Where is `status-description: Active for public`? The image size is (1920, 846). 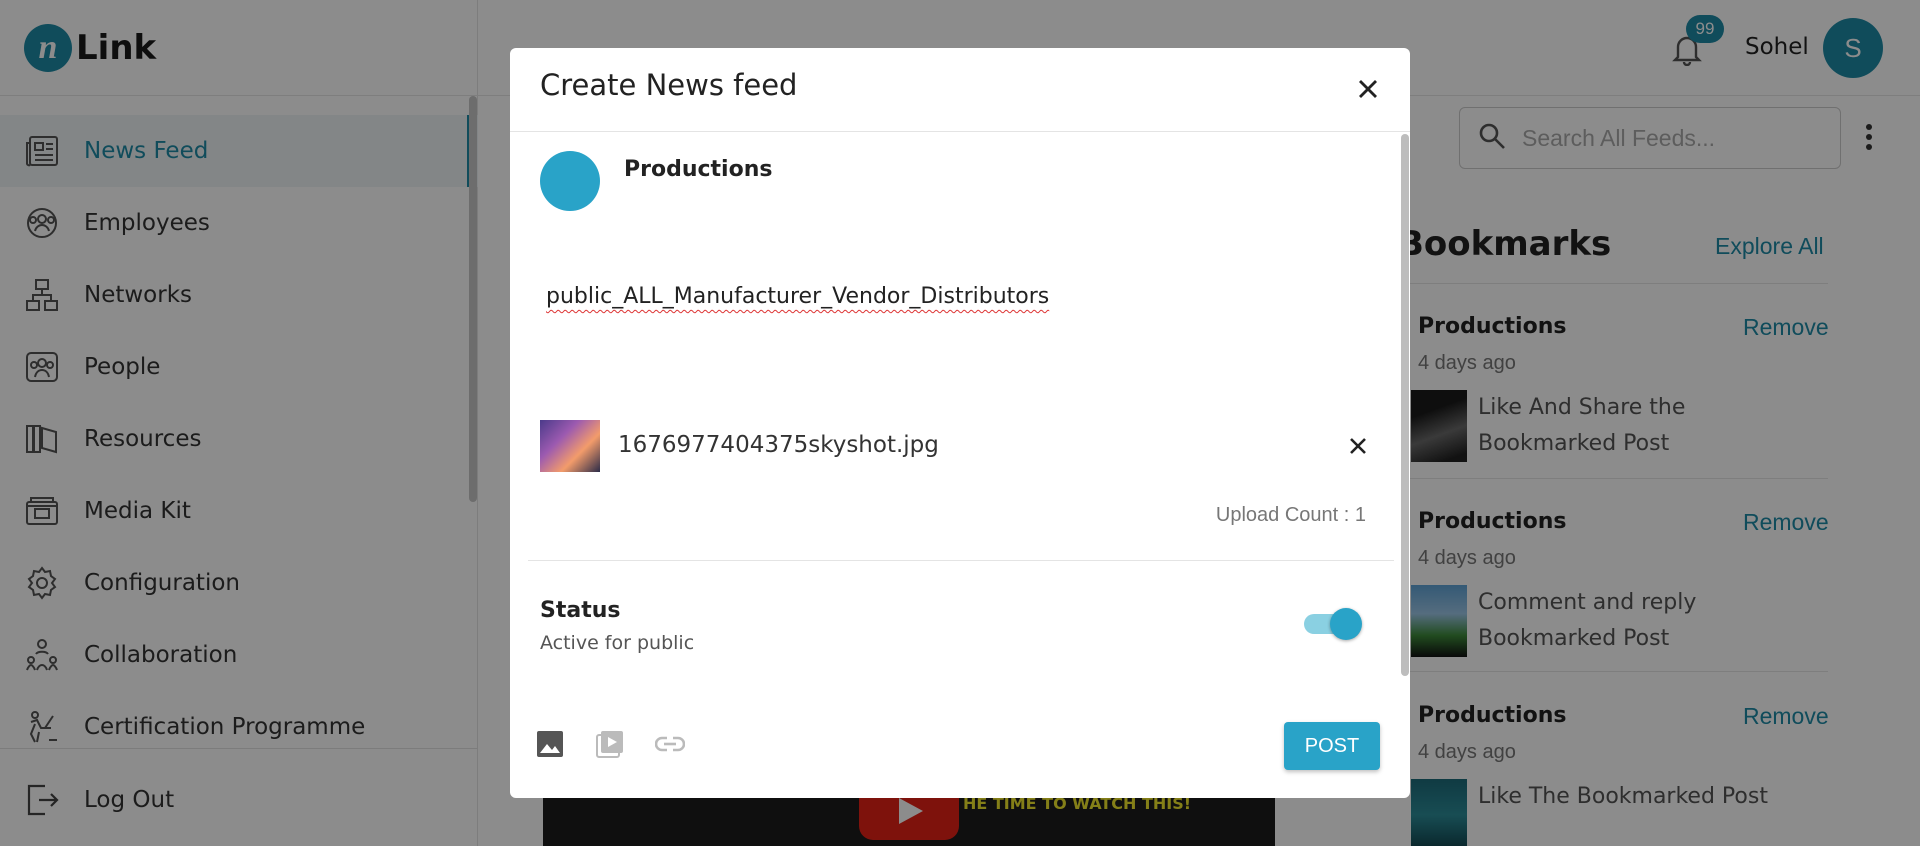 status-description: Active for public is located at coordinates (617, 643).